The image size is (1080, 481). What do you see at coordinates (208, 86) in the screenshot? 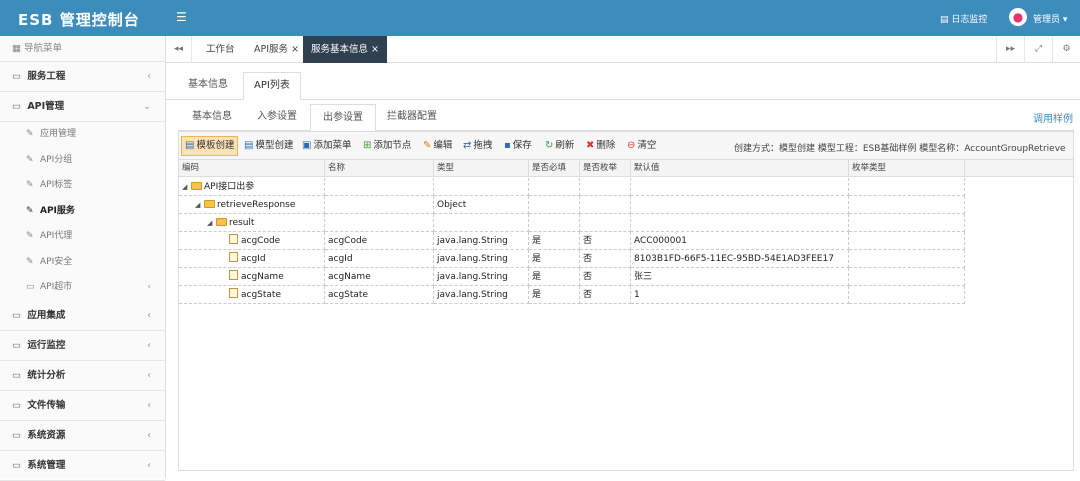
I see `tab-basic-info: 基本信息` at bounding box center [208, 86].